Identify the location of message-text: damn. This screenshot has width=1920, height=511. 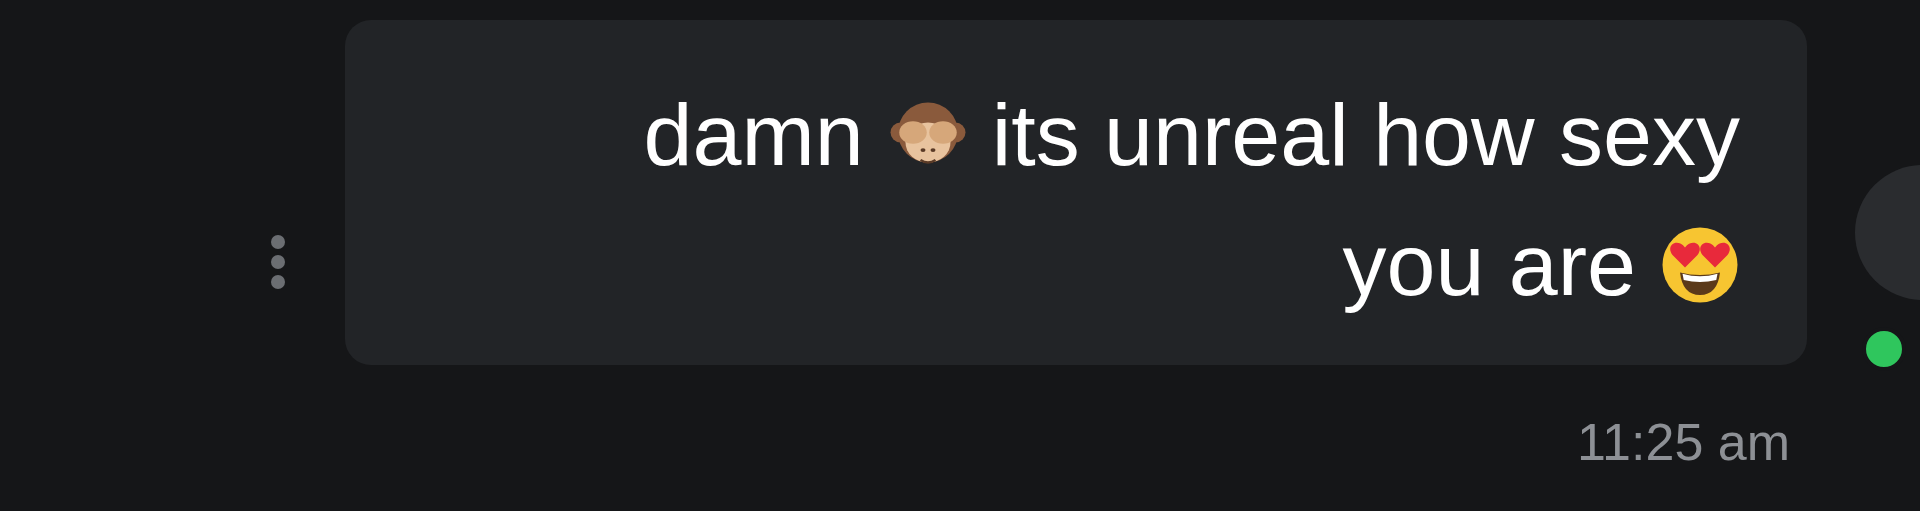
(753, 135).